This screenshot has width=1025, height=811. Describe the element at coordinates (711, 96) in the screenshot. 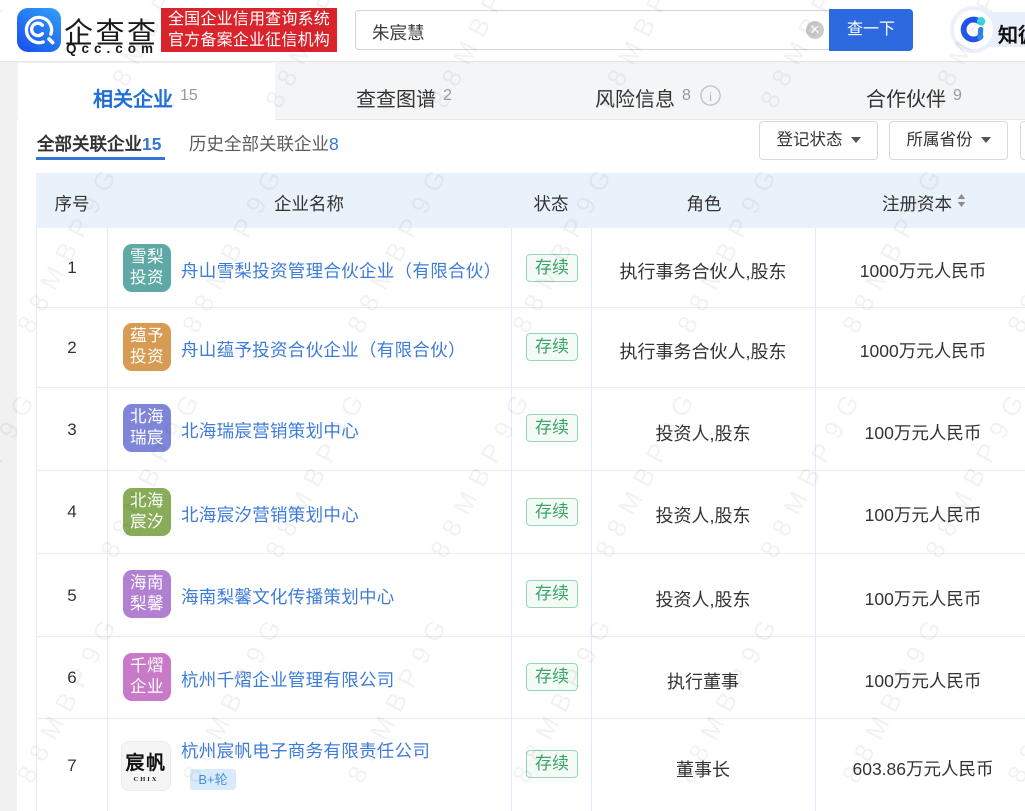

I see `svg-text: i` at that location.